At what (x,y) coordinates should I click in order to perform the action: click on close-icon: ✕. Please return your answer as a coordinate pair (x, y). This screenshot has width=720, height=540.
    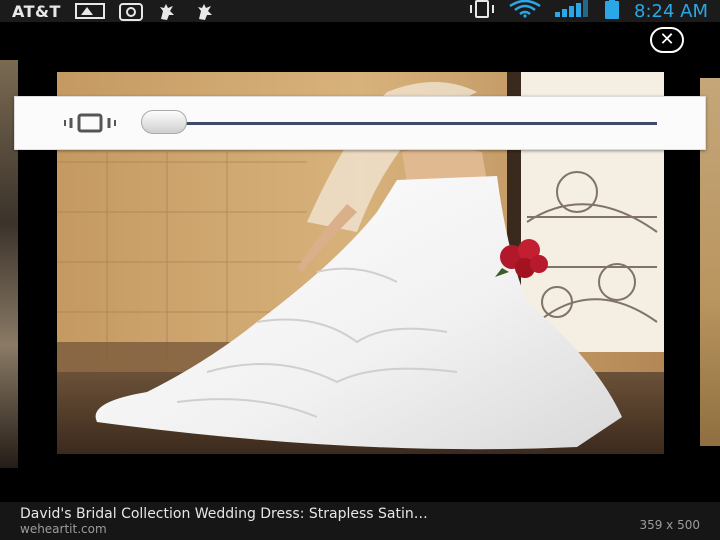
    Looking at the image, I should click on (667, 39).